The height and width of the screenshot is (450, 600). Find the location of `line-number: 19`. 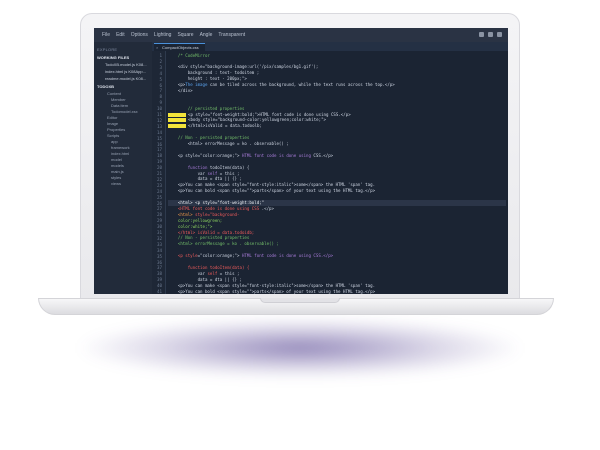

line-number: 19 is located at coordinates (159, 162).